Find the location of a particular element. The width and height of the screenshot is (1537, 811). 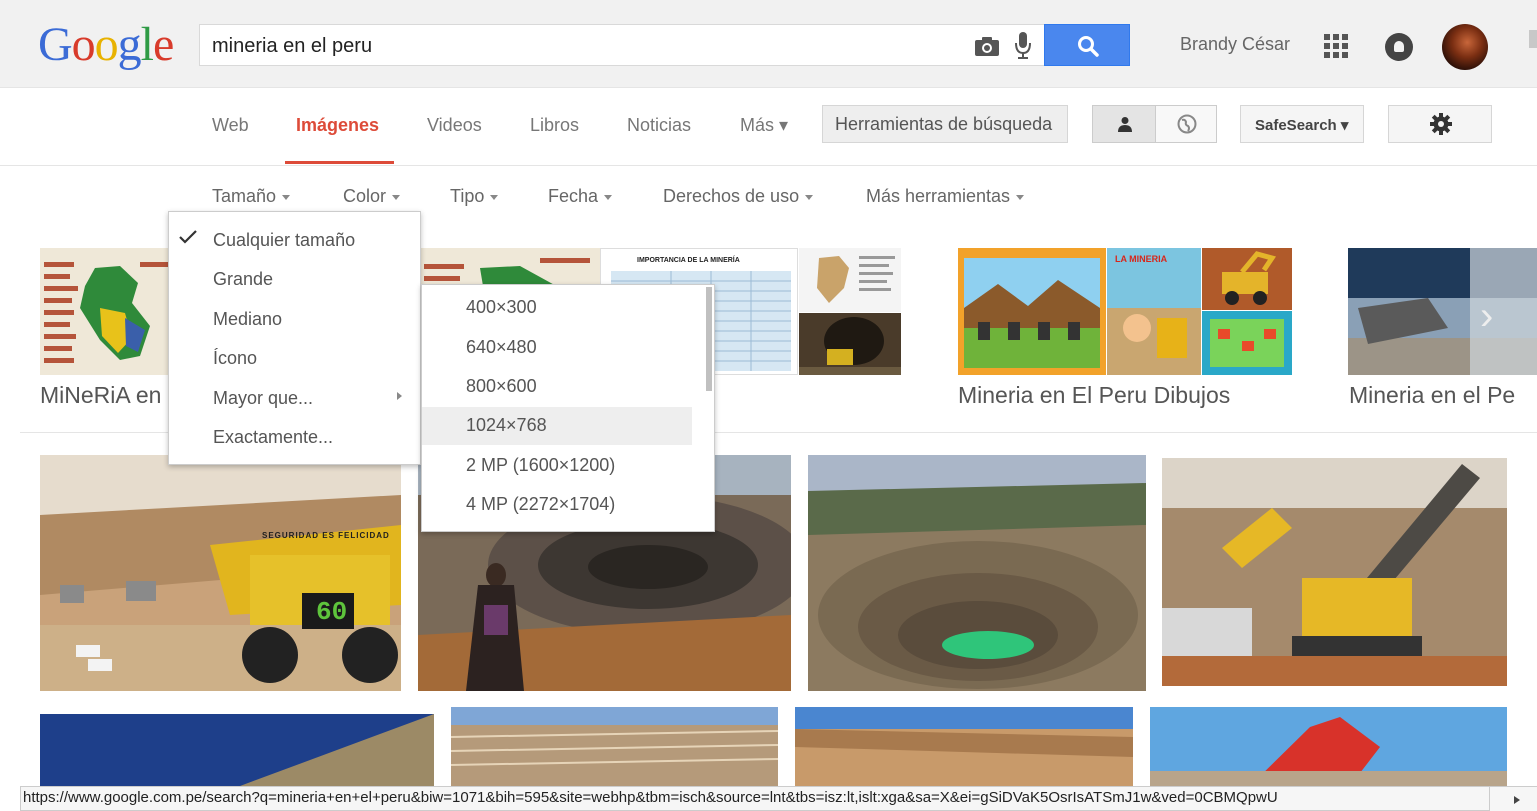

logo-letter: g is located at coordinates (129, 44).